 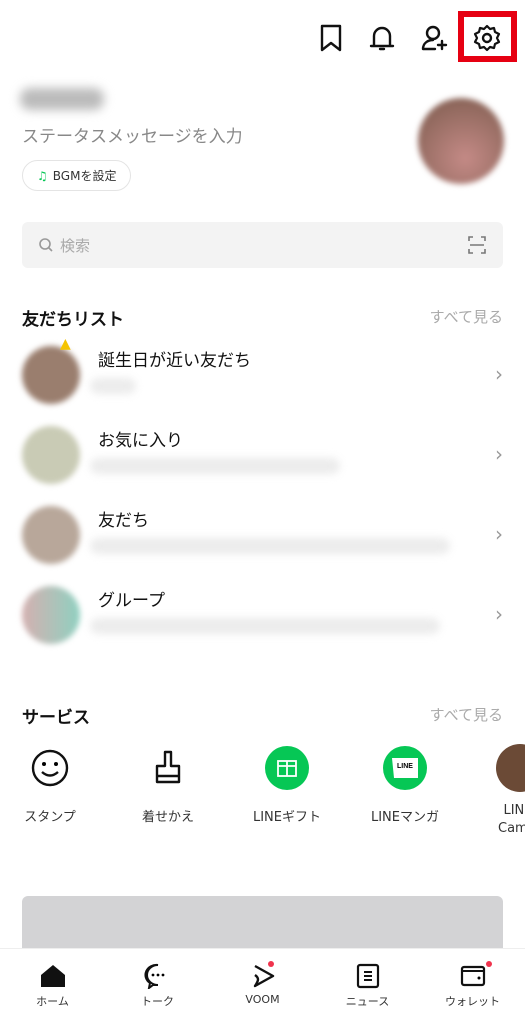 What do you see at coordinates (382, 38) in the screenshot?
I see `bell-icon` at bounding box center [382, 38].